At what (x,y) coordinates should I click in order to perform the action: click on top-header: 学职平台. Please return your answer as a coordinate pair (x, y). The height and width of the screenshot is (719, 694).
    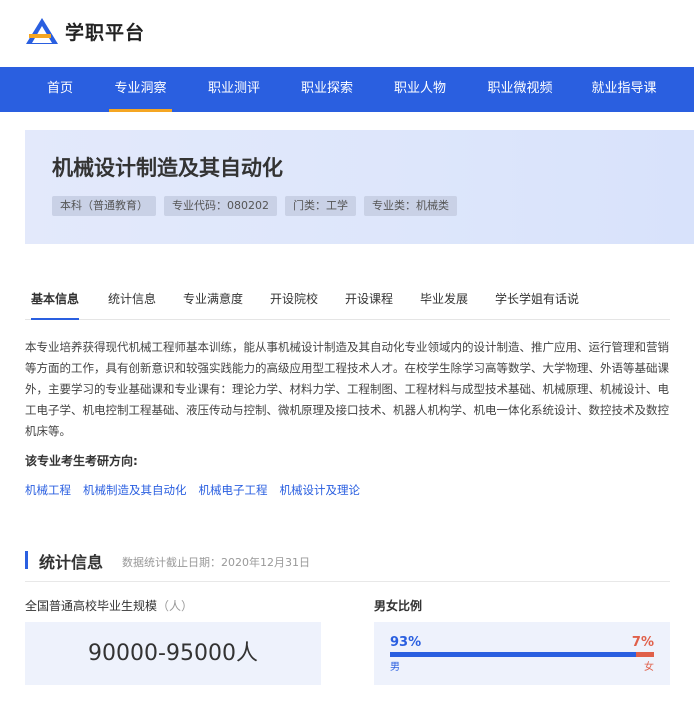
    Looking at the image, I should click on (347, 33).